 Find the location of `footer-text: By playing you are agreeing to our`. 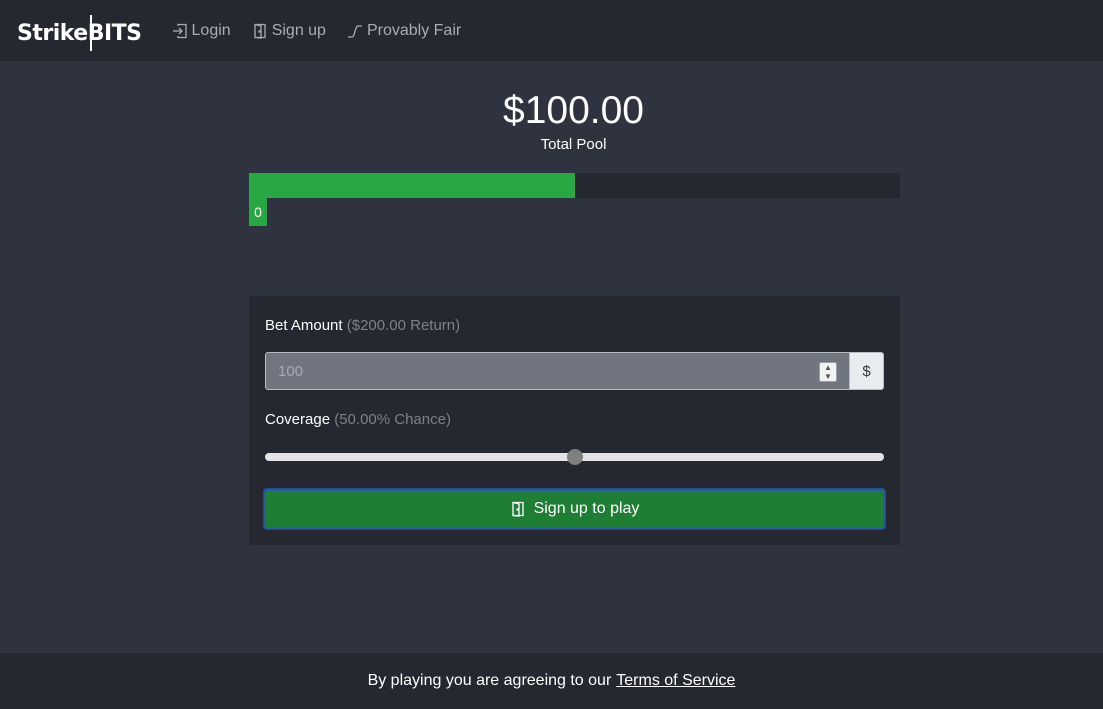

footer-text: By playing you are agreeing to our is located at coordinates (489, 680).